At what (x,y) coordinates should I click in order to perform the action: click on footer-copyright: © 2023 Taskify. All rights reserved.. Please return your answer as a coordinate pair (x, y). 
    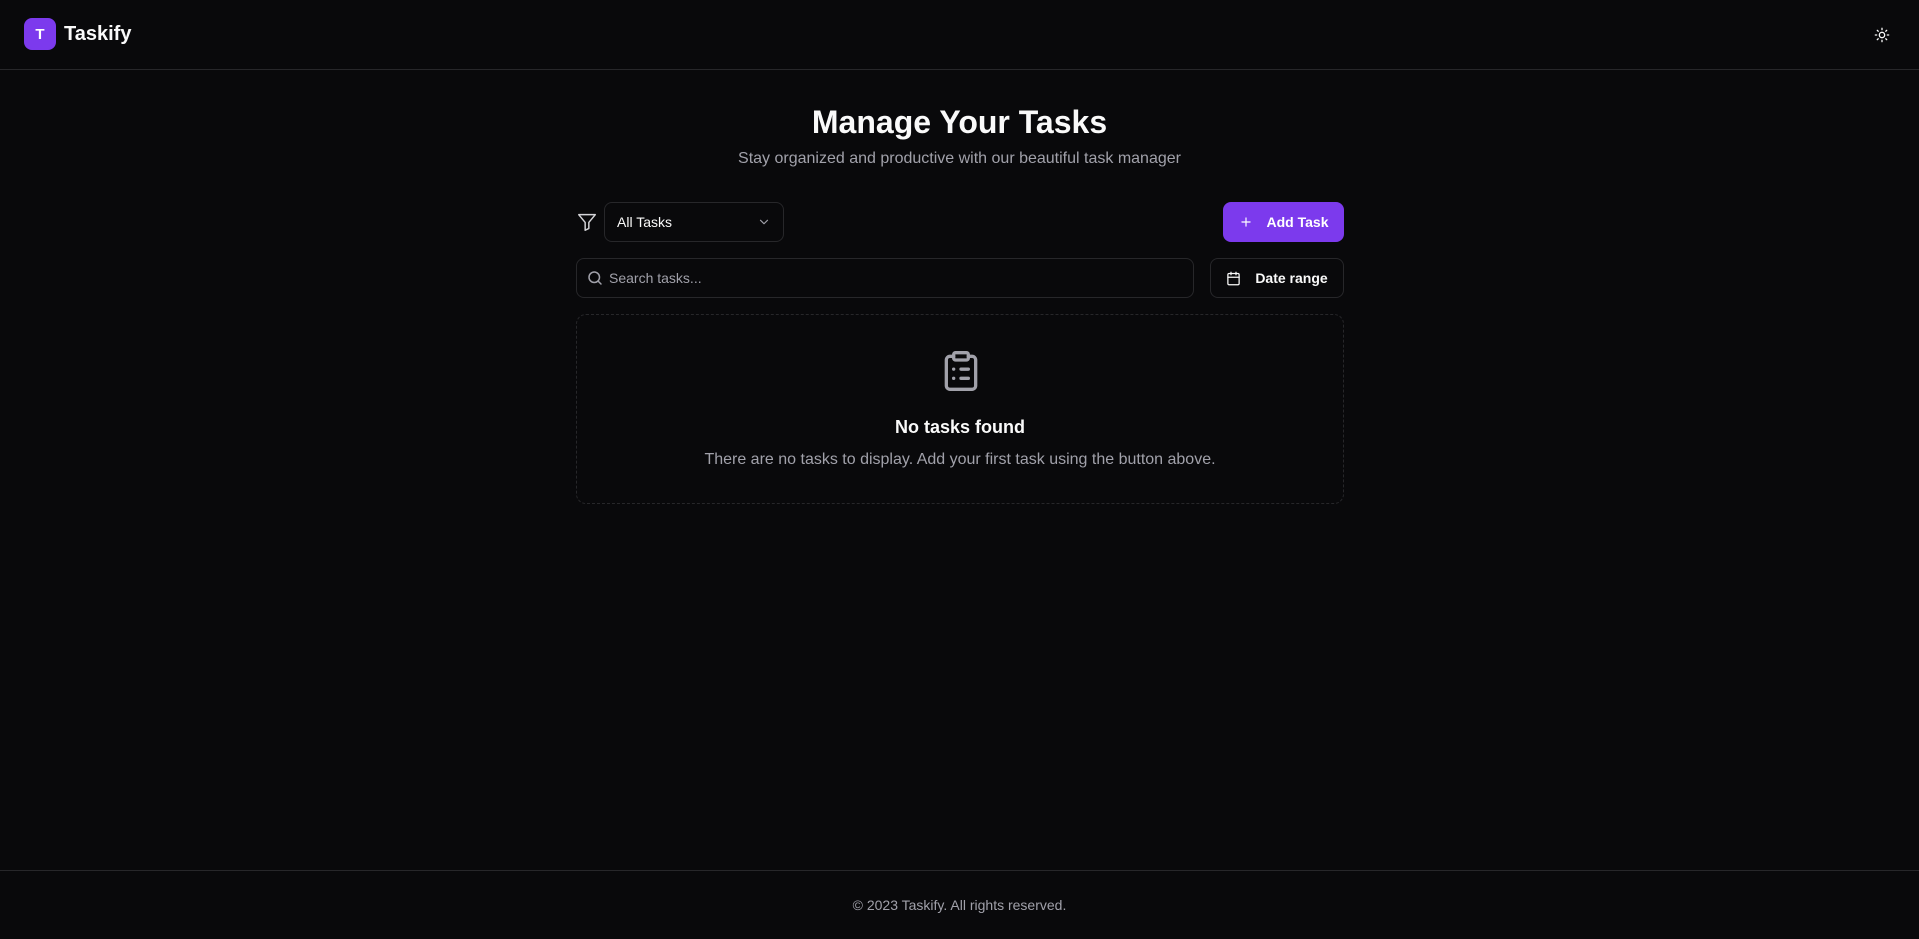
    Looking at the image, I should click on (959, 905).